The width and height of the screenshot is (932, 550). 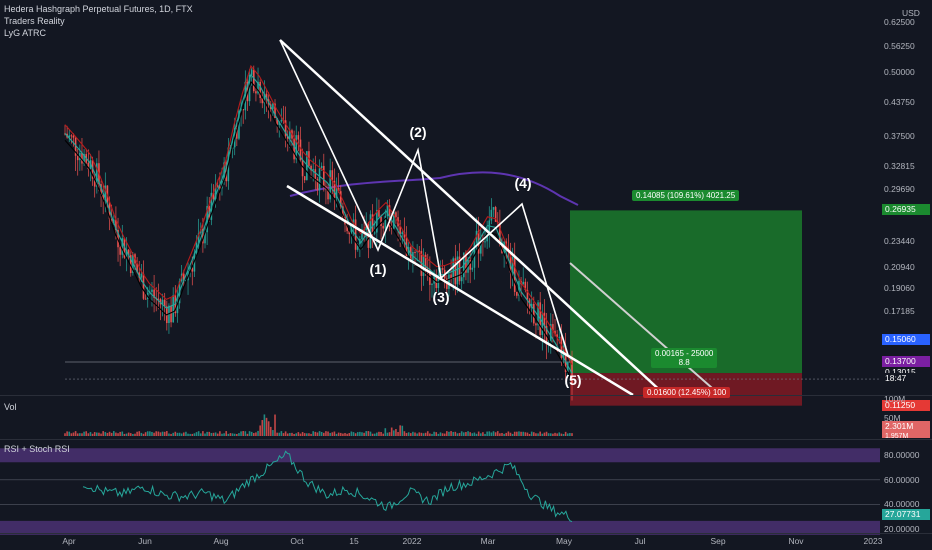 What do you see at coordinates (34, 21) in the screenshot?
I see `indicator-traders-reality: Traders Reality` at bounding box center [34, 21].